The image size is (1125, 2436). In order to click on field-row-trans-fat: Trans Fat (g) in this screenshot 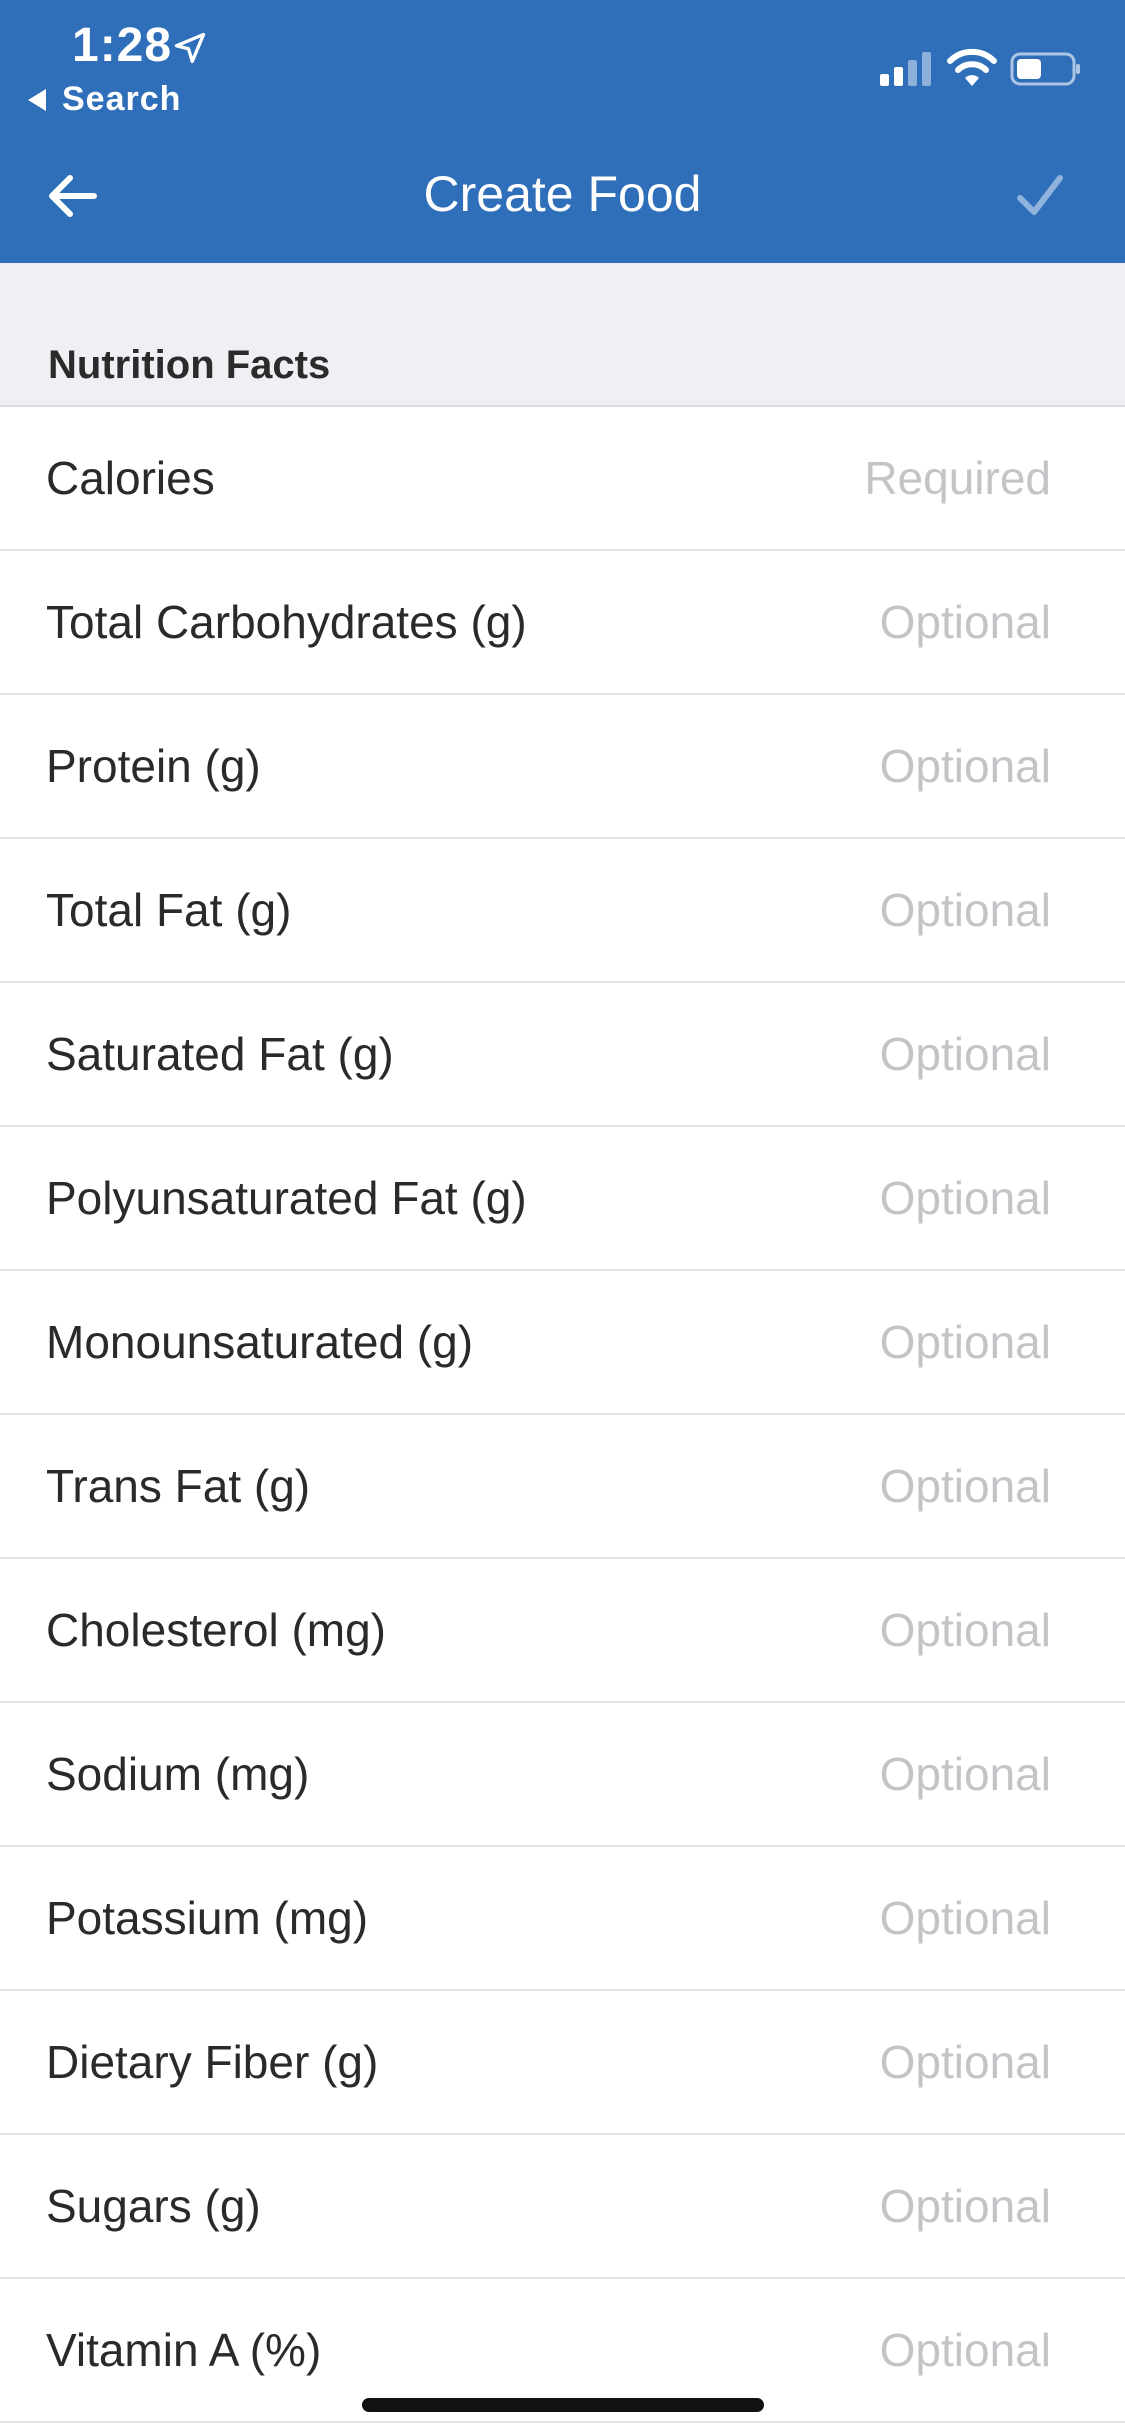, I will do `click(562, 1487)`.